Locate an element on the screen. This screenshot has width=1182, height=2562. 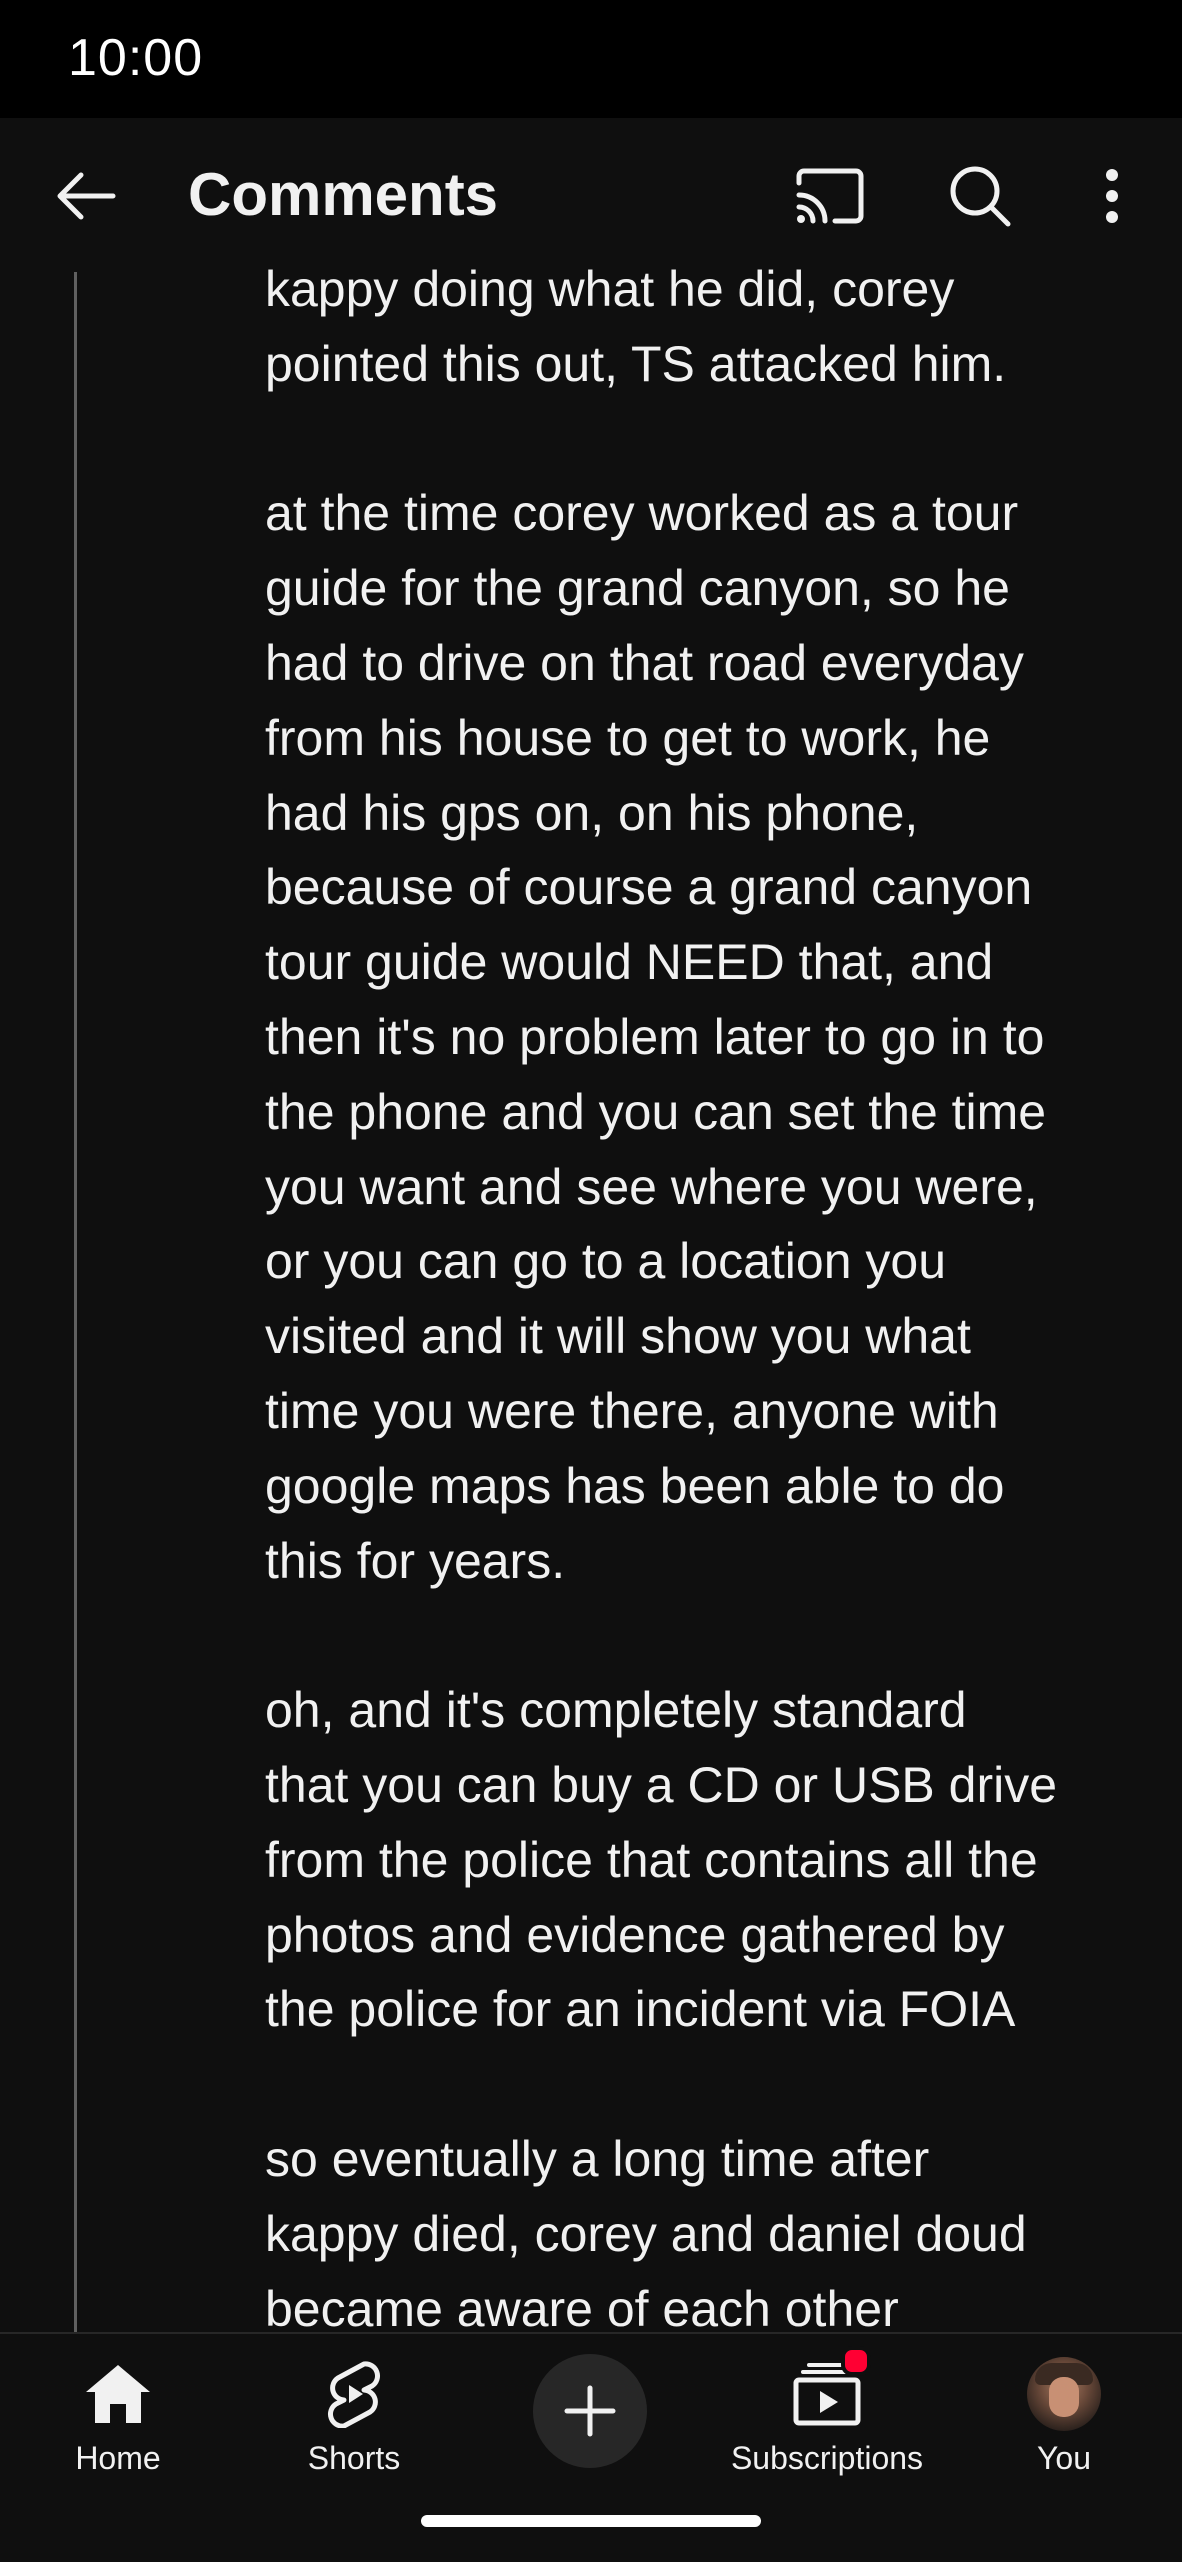
search-icon is located at coordinates (980, 196).